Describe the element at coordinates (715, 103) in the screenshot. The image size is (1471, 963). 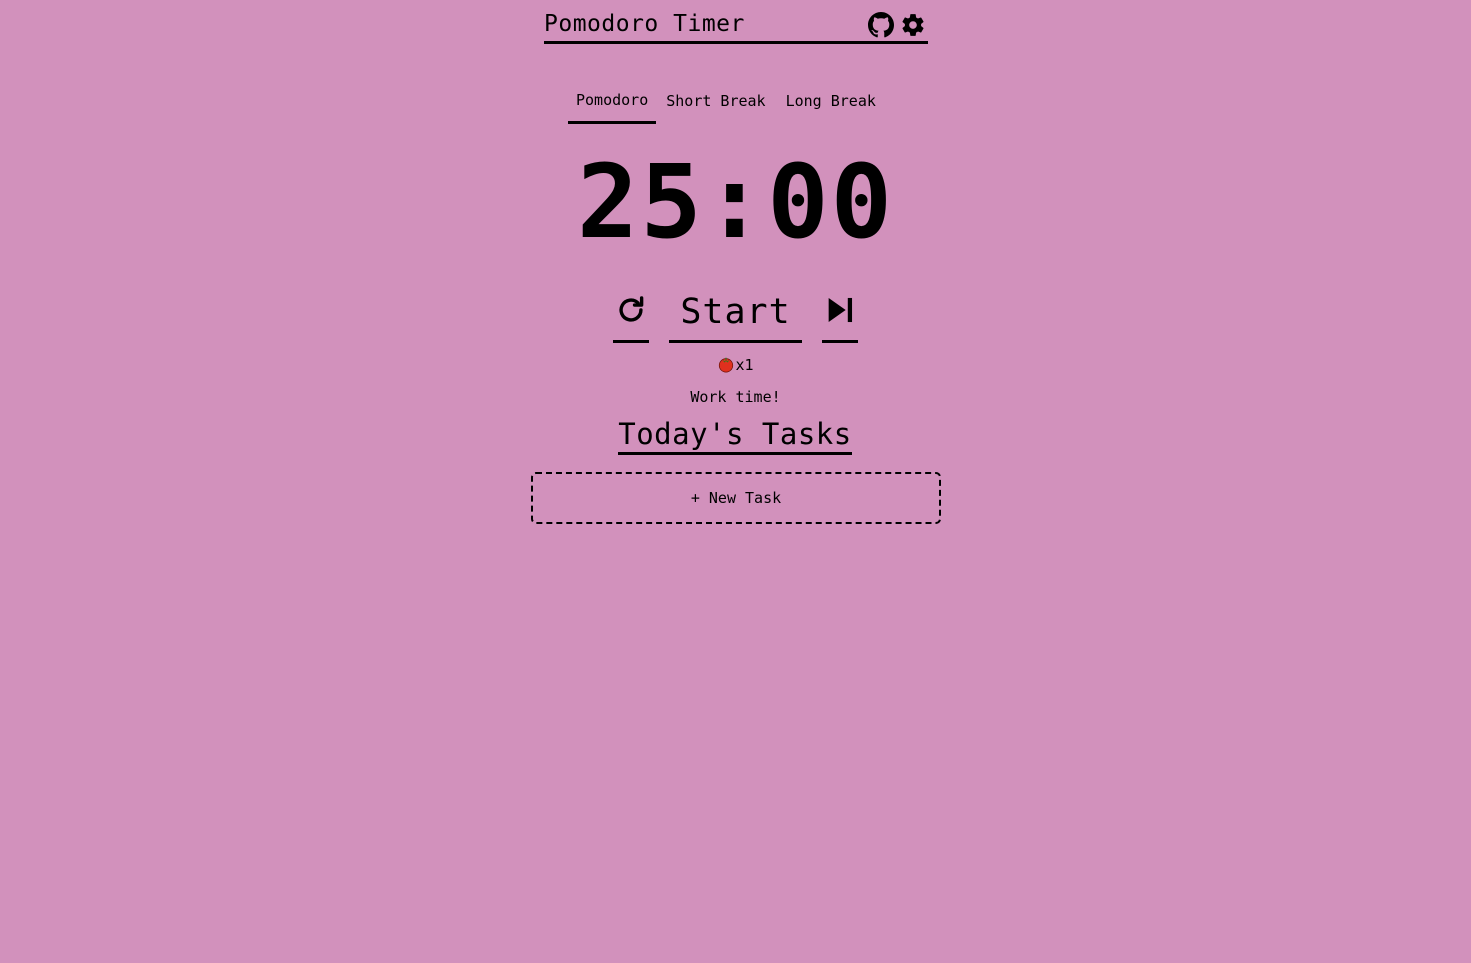
I see `tab-short-break: Short Break` at that location.